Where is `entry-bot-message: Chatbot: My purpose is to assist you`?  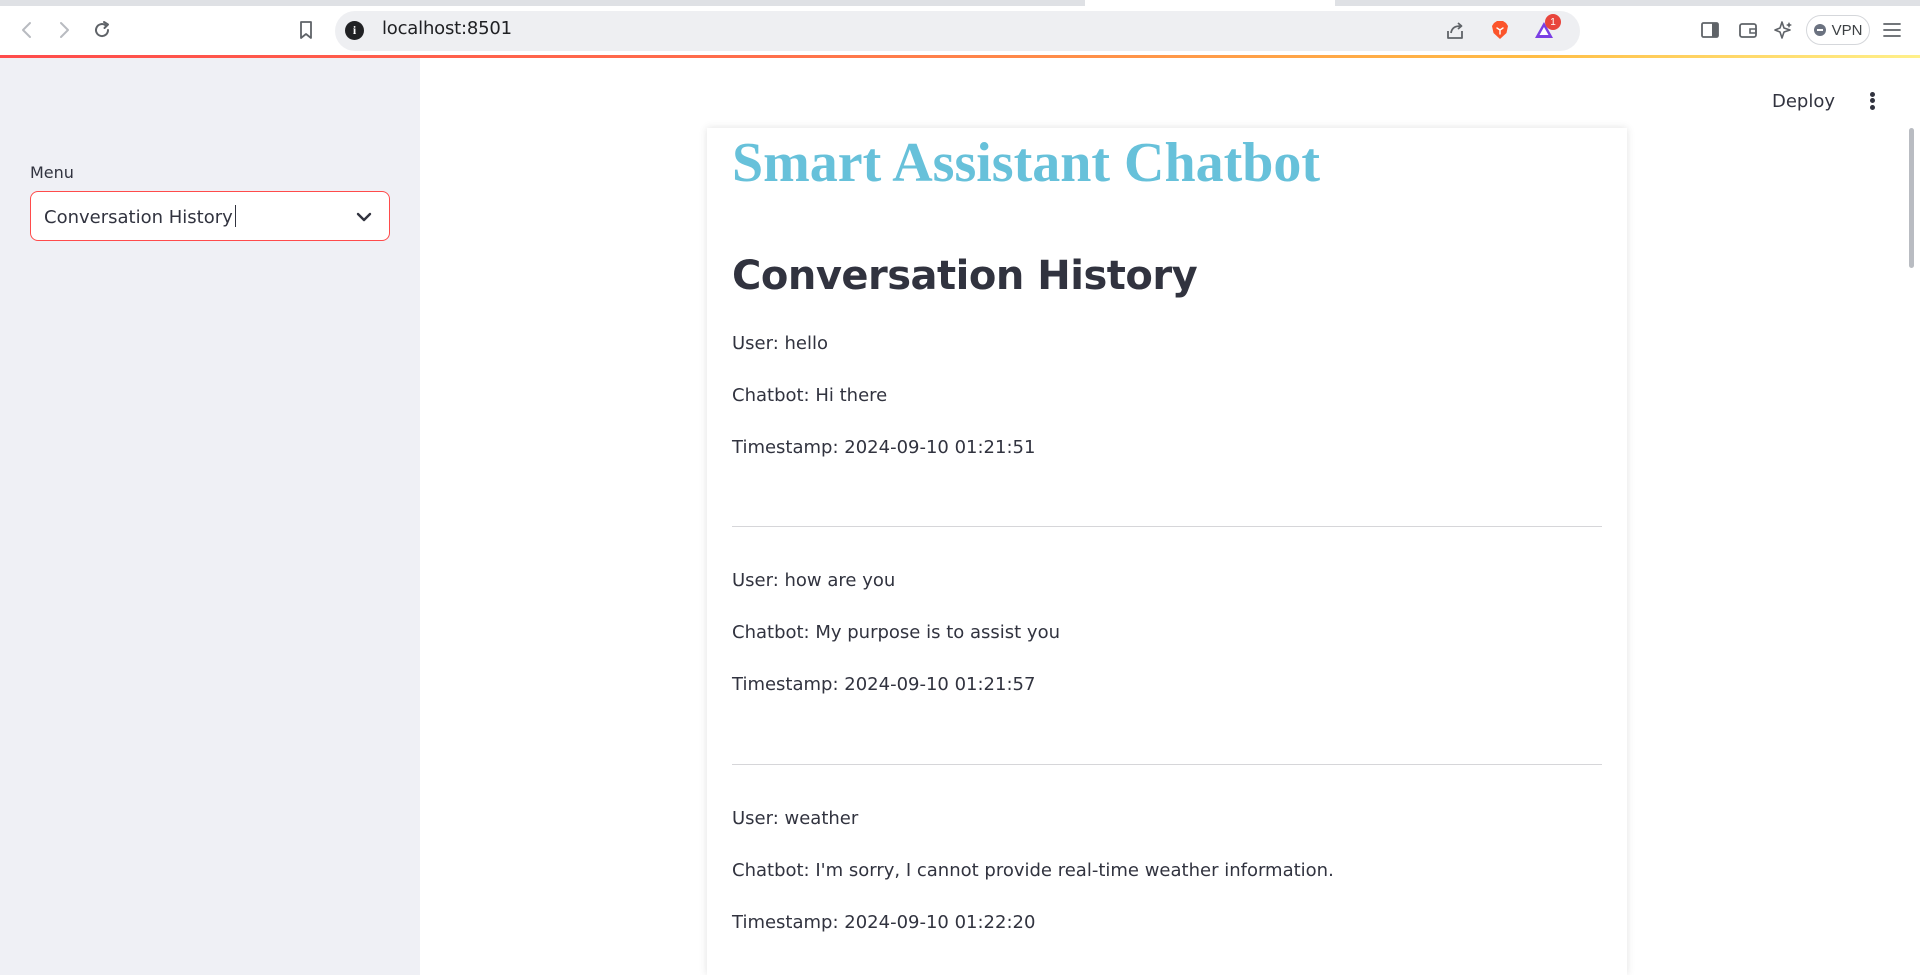
entry-bot-message: Chatbot: My purpose is to assist you is located at coordinates (896, 632).